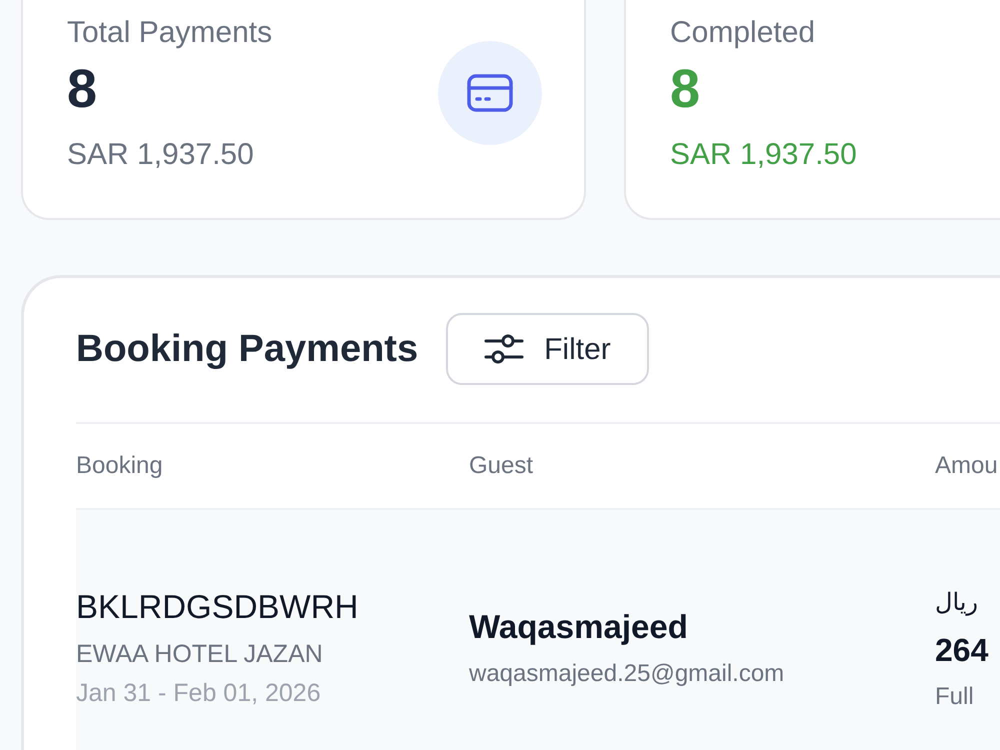 The width and height of the screenshot is (1000, 750). I want to click on amount-value: 264, so click(961, 650).